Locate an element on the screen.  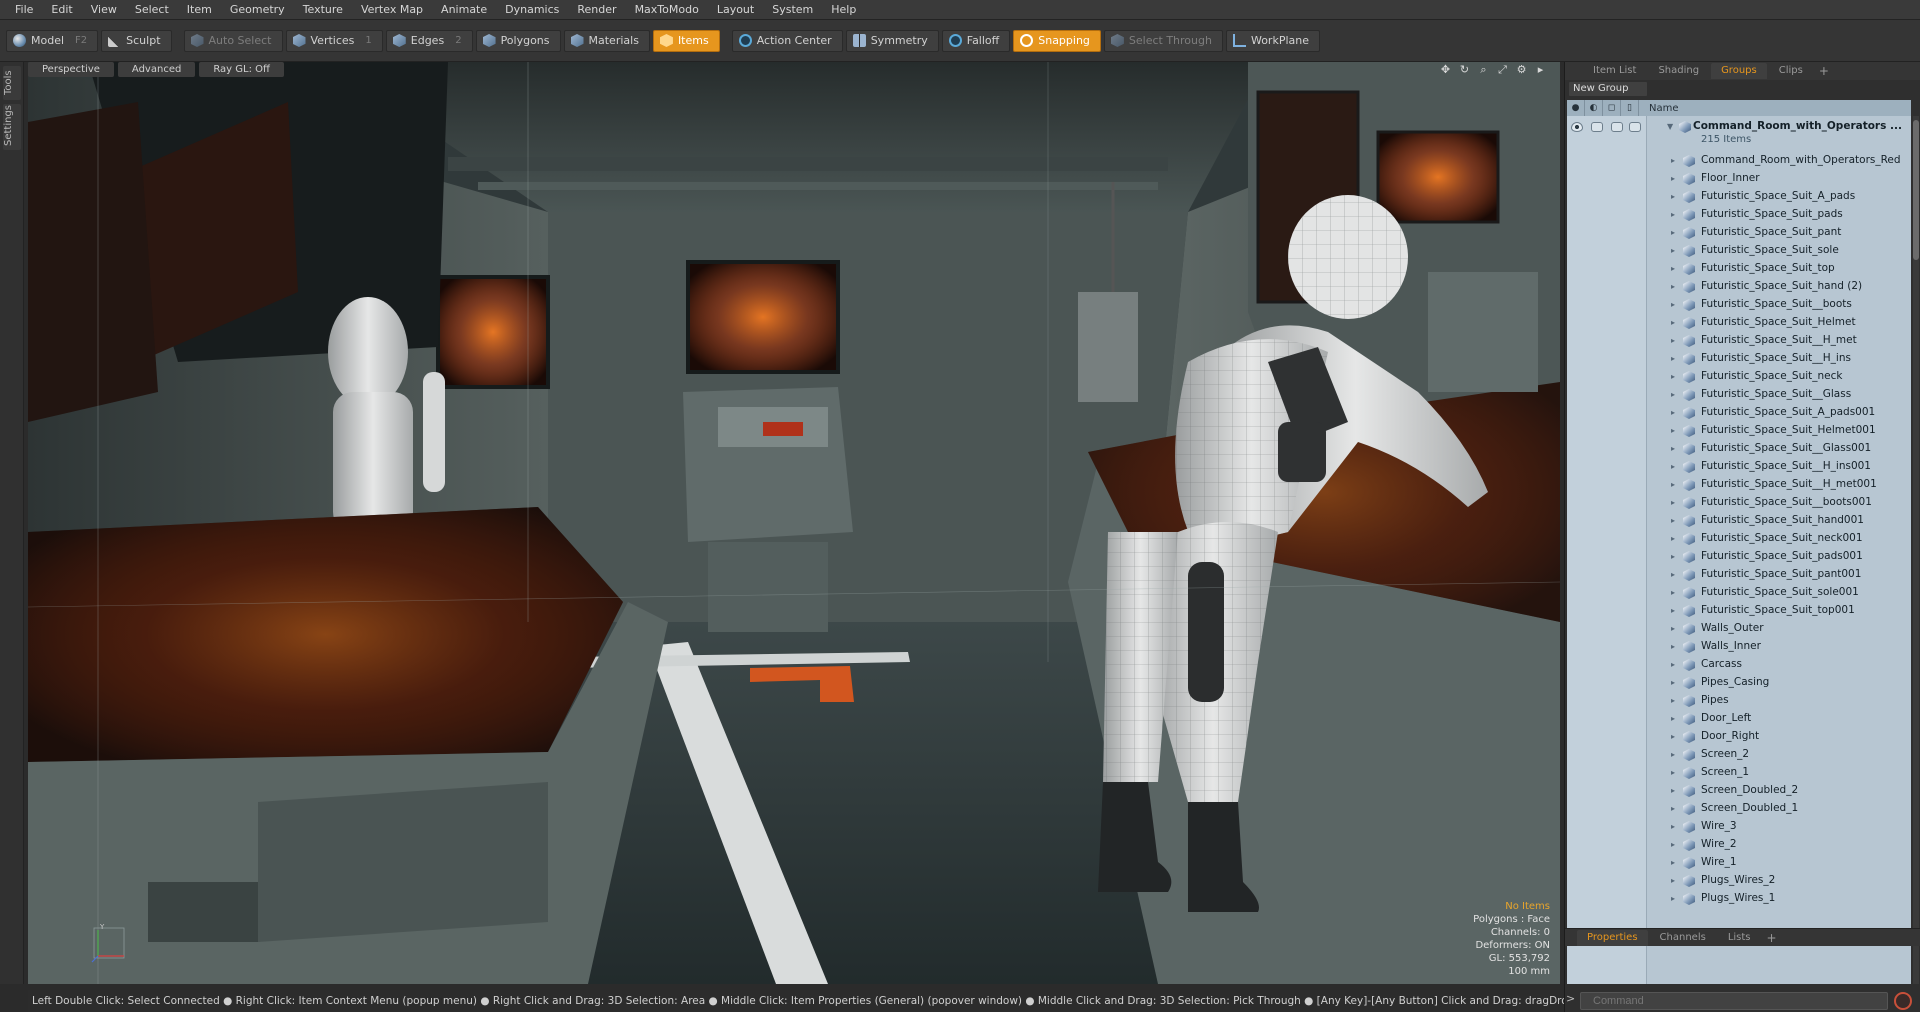
tree-item-row: ▸ Futuristic_Space_Suit_top001 is located at coordinates (1739, 611).